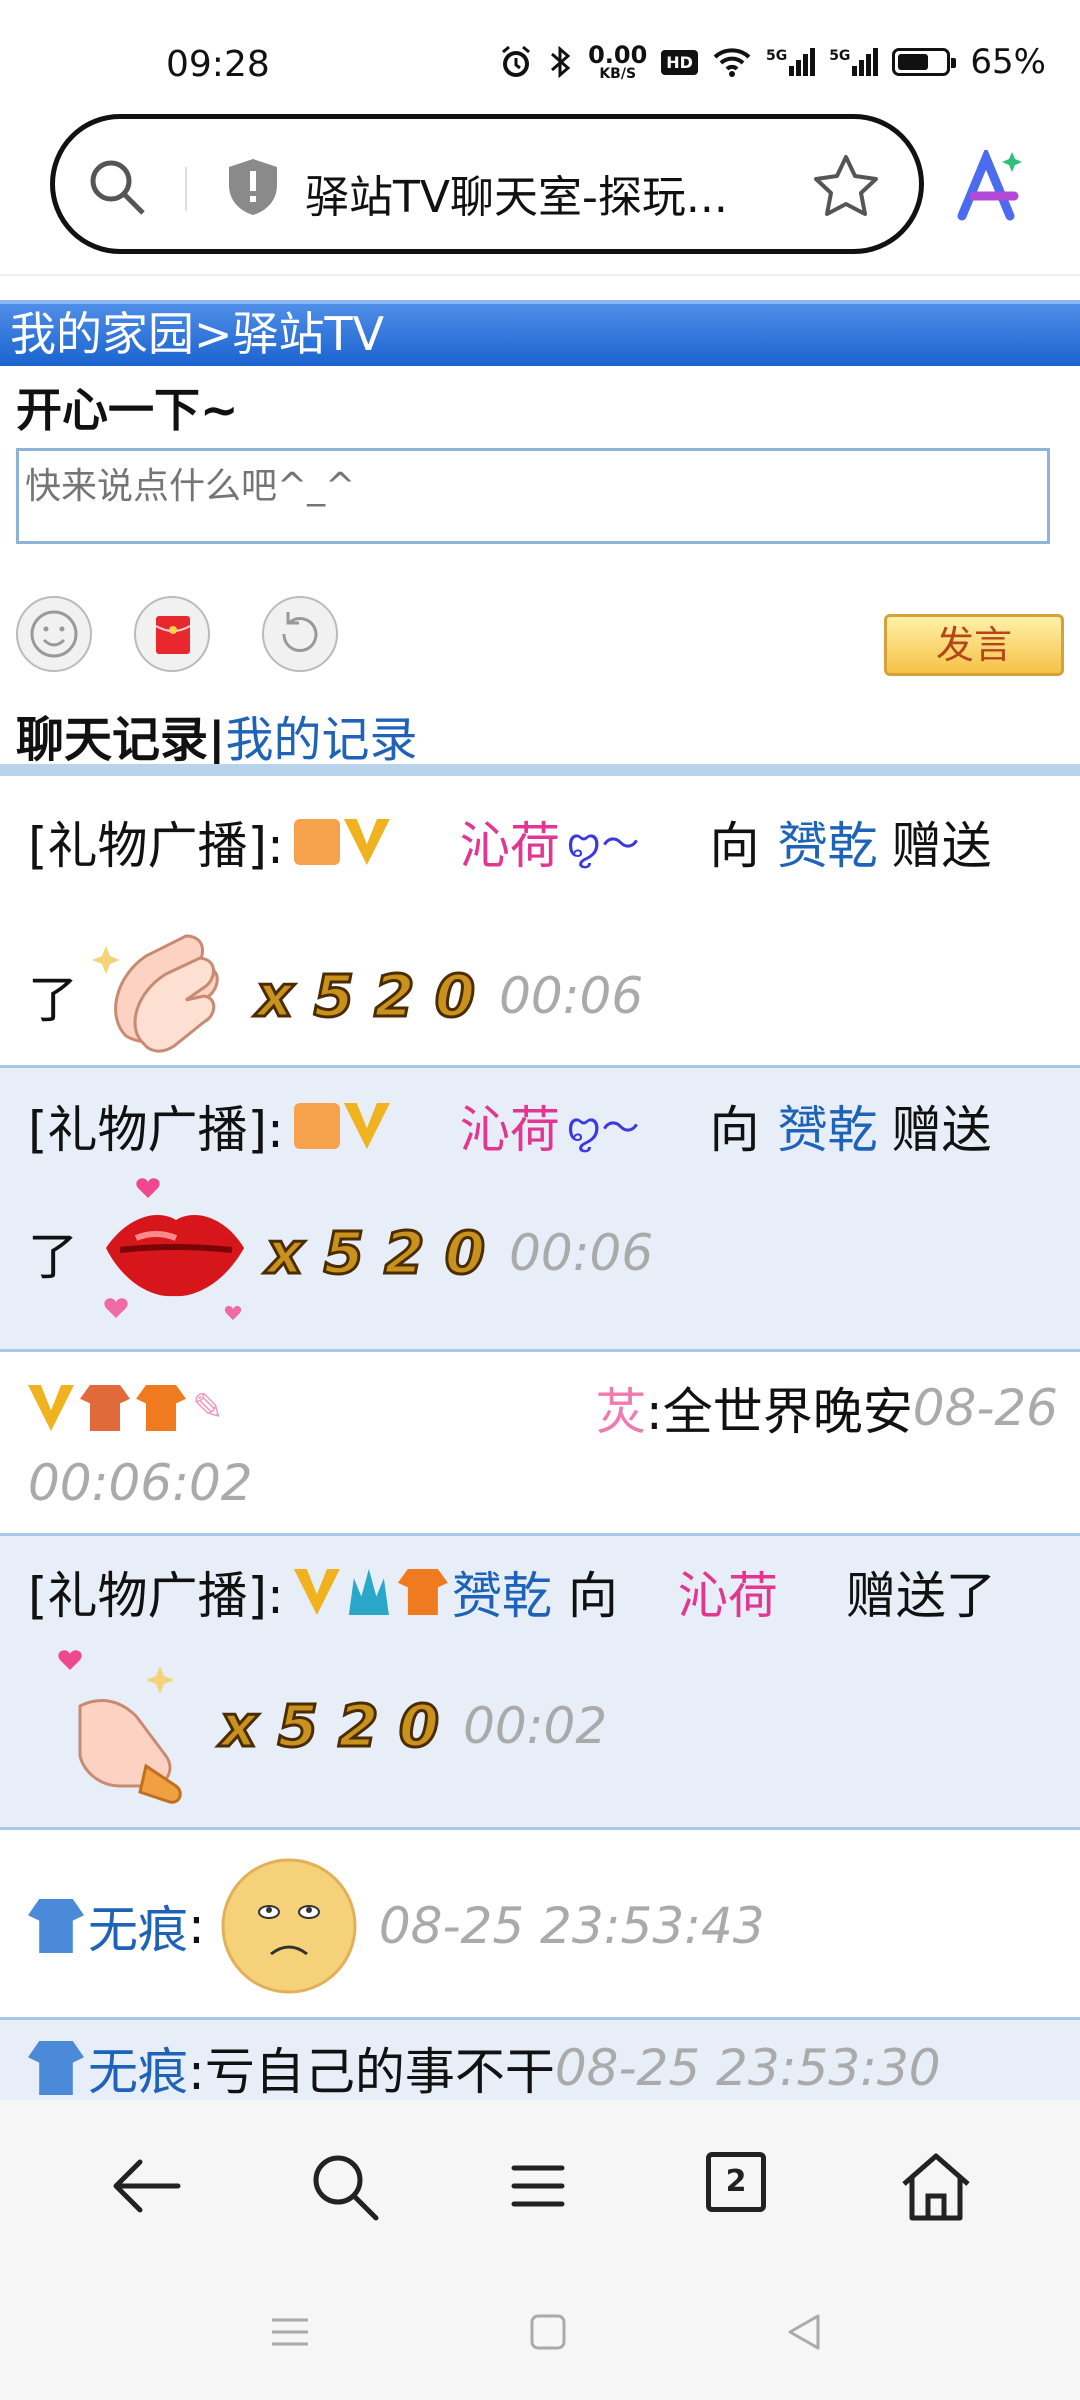  Describe the element at coordinates (571, 1926) in the screenshot. I see `message-time: 08-25 23:53:43` at that location.